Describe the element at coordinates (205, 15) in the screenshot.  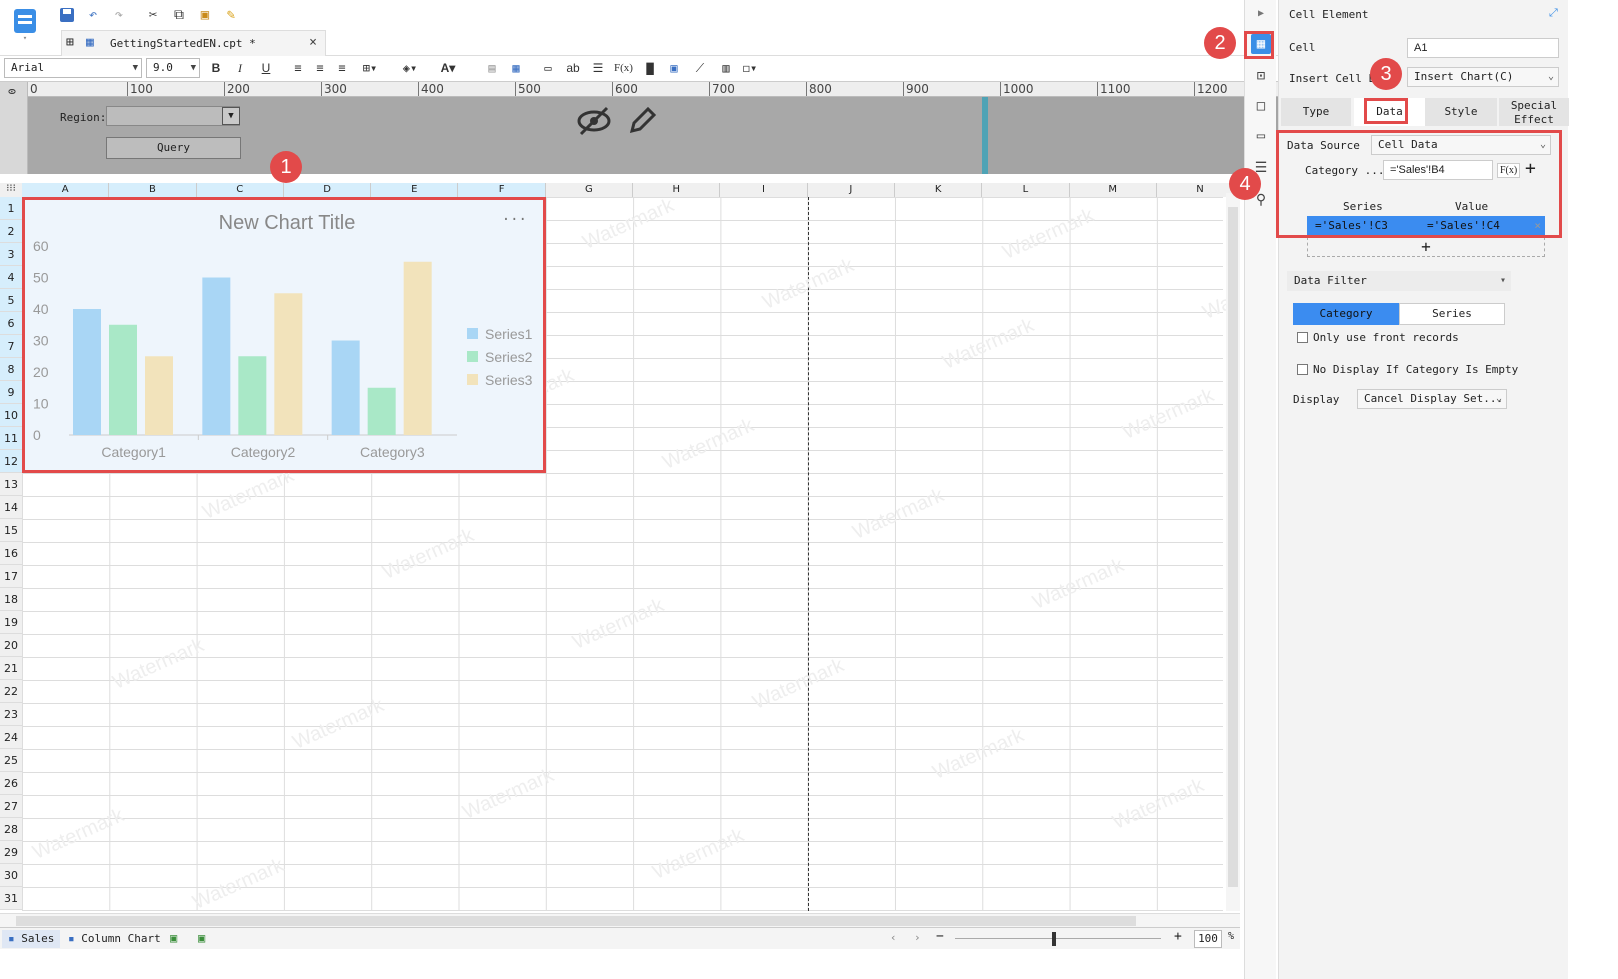
I see `paste-icon: ▣` at that location.